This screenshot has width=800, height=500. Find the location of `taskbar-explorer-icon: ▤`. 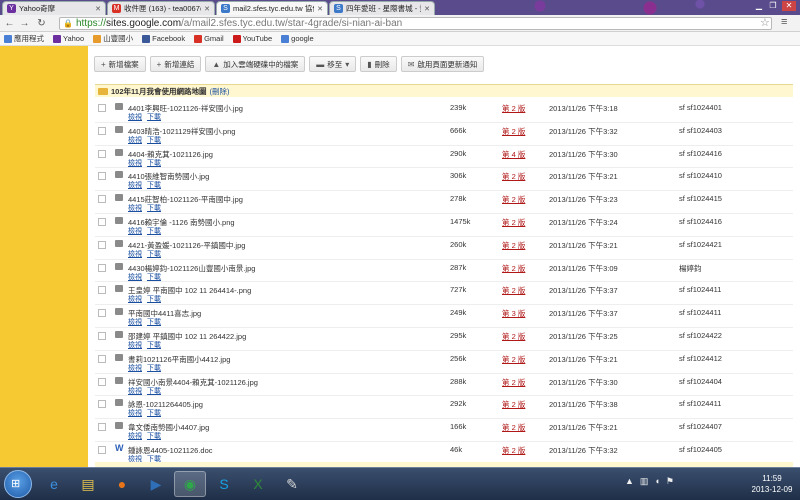

taskbar-explorer-icon: ▤ is located at coordinates (88, 484).